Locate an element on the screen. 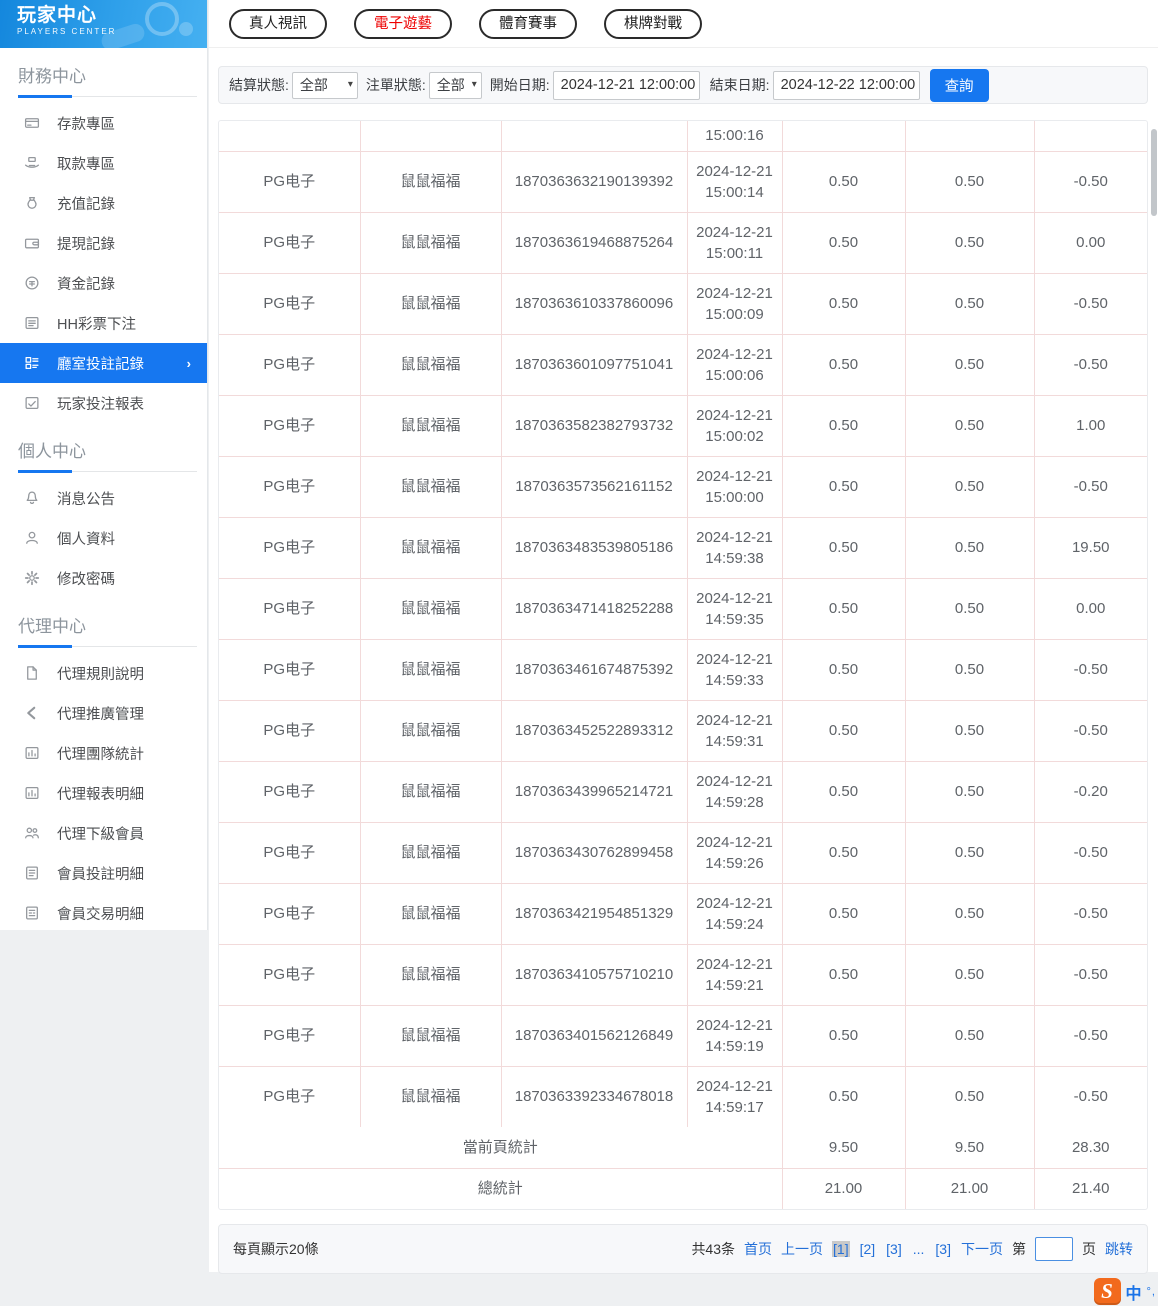 The height and width of the screenshot is (1306, 1158). jump-prefix-label: 第 is located at coordinates (1019, 1249).